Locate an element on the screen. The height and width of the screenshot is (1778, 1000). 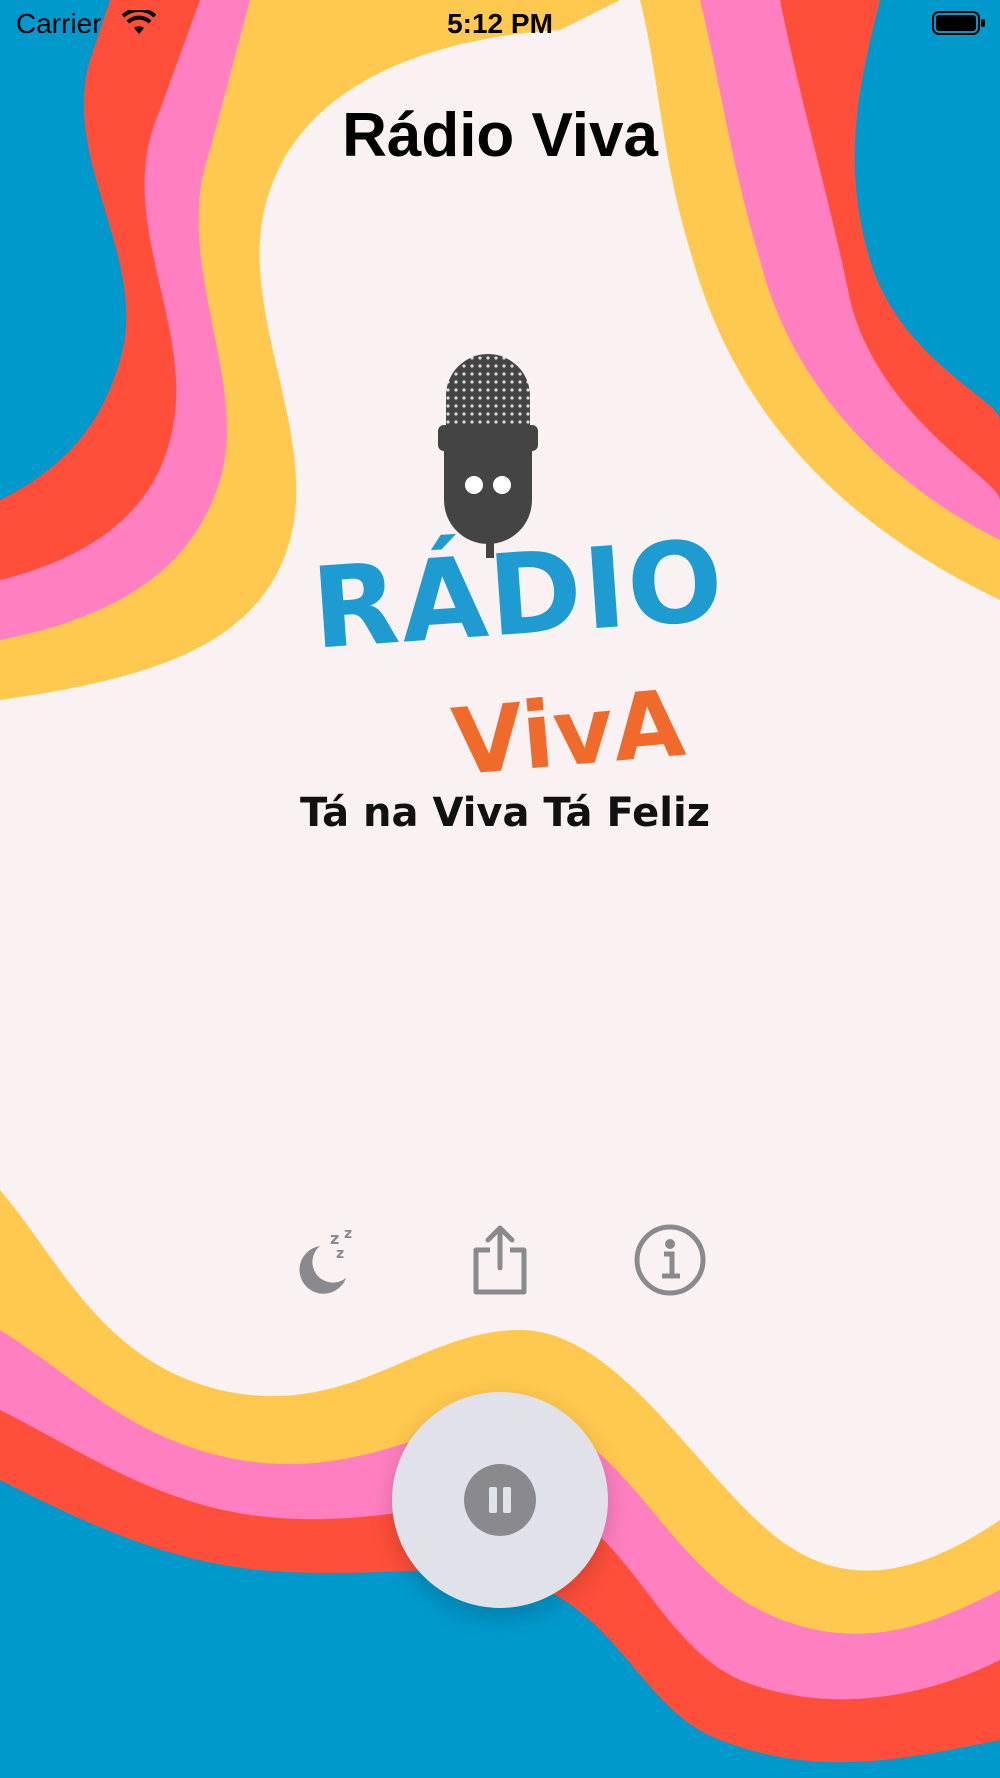
sleep-timer-icon: z z z is located at coordinates (325, 1260).